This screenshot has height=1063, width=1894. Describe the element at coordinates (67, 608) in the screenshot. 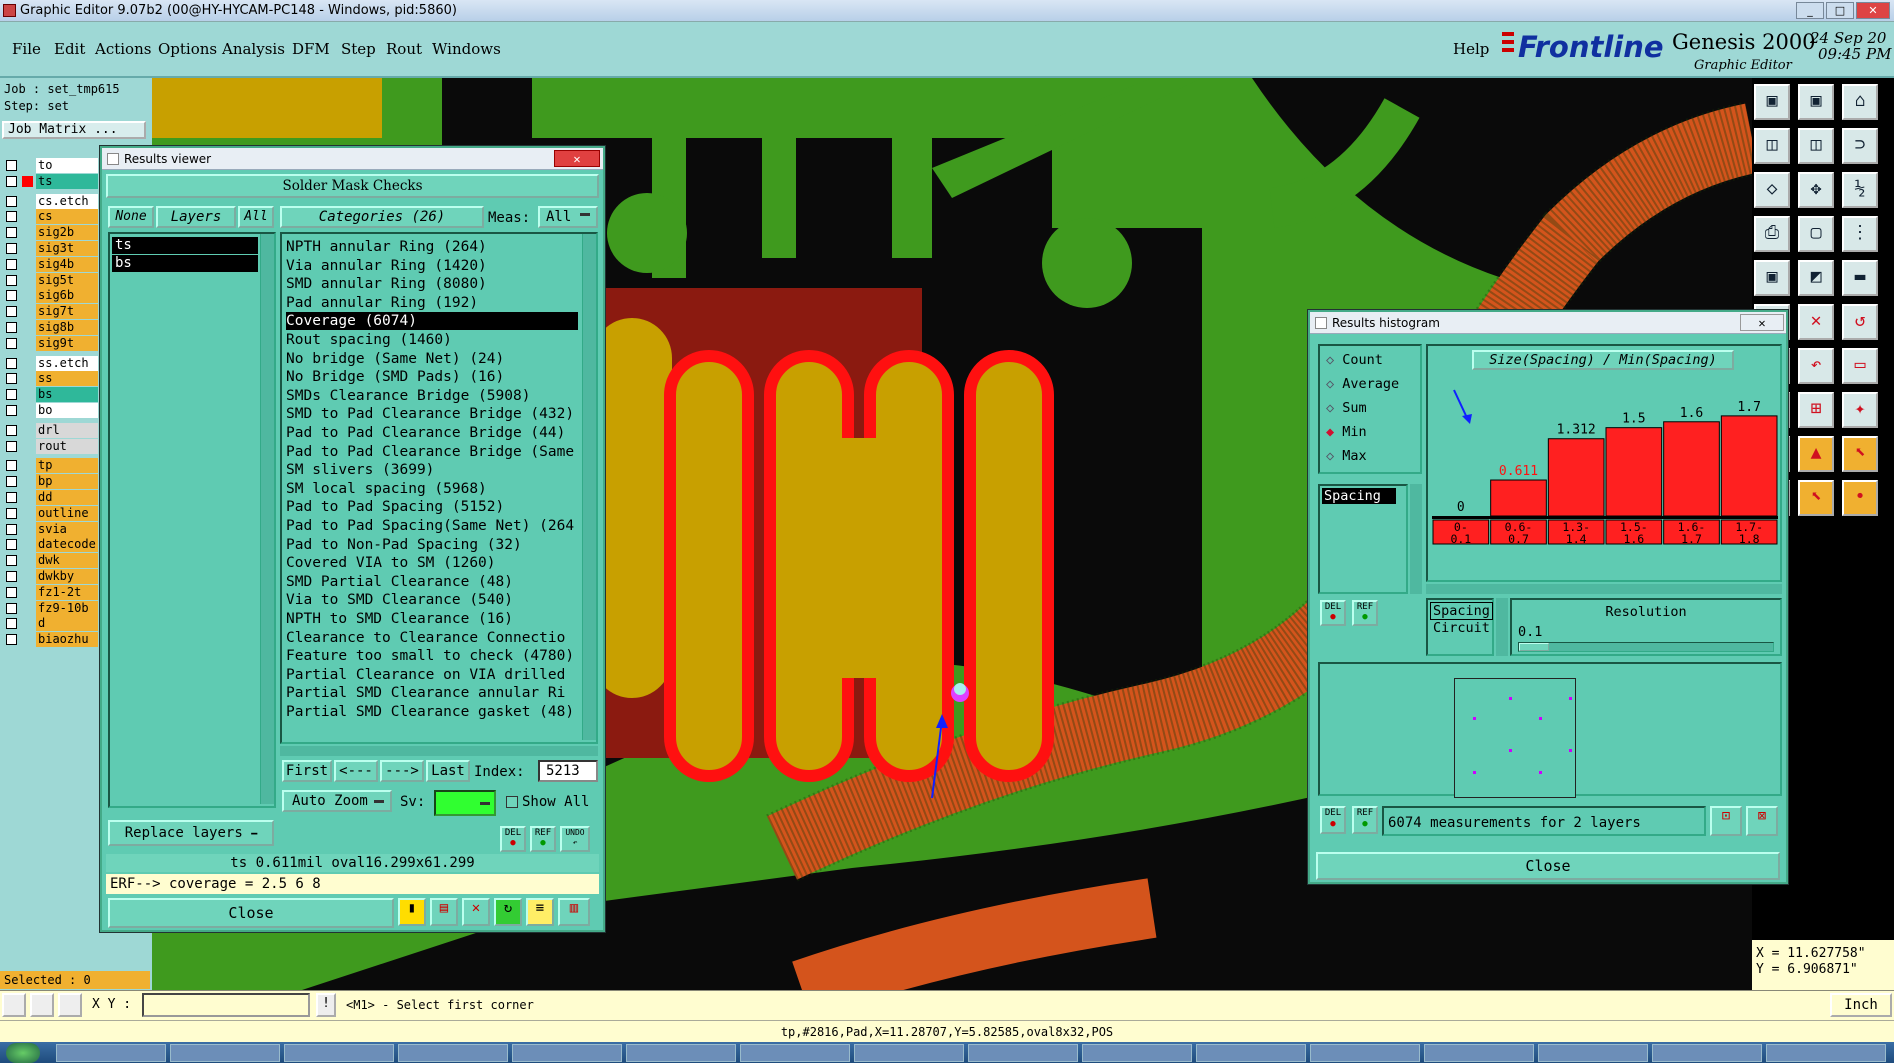

I see `layer-name: fz9-10b` at that location.